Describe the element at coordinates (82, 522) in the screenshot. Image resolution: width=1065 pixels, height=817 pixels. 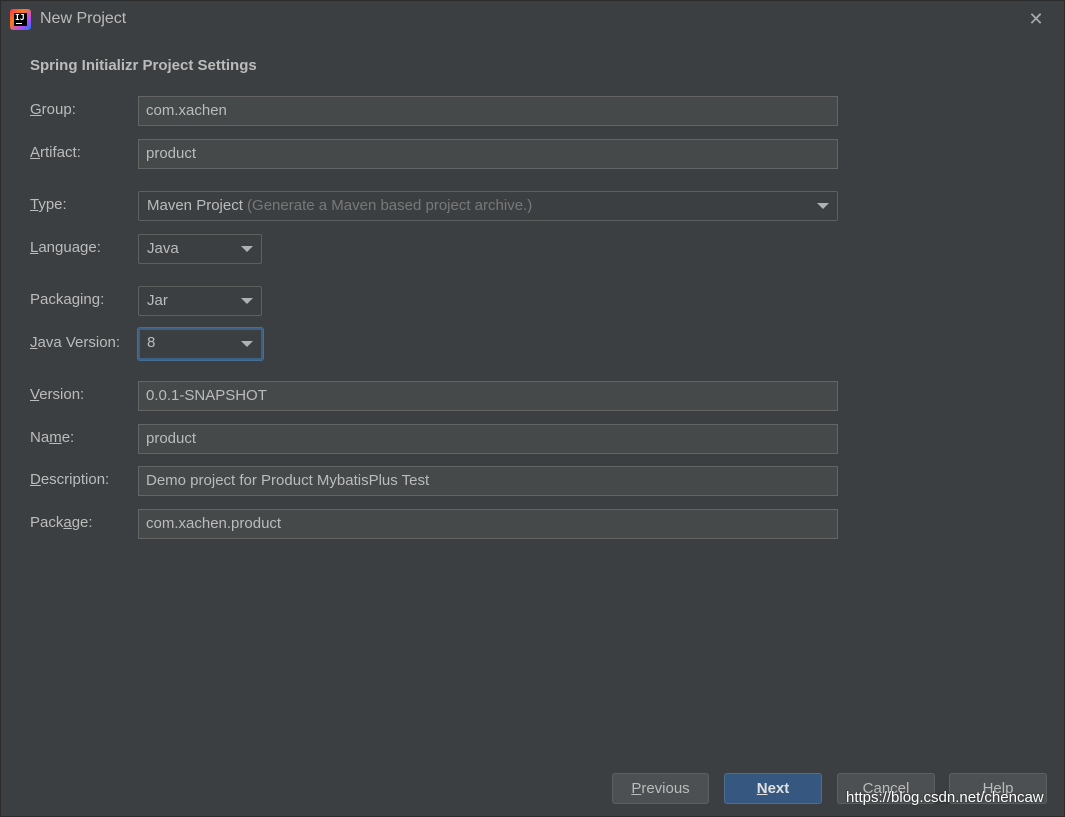
I see `package-label-text: ge:` at that location.